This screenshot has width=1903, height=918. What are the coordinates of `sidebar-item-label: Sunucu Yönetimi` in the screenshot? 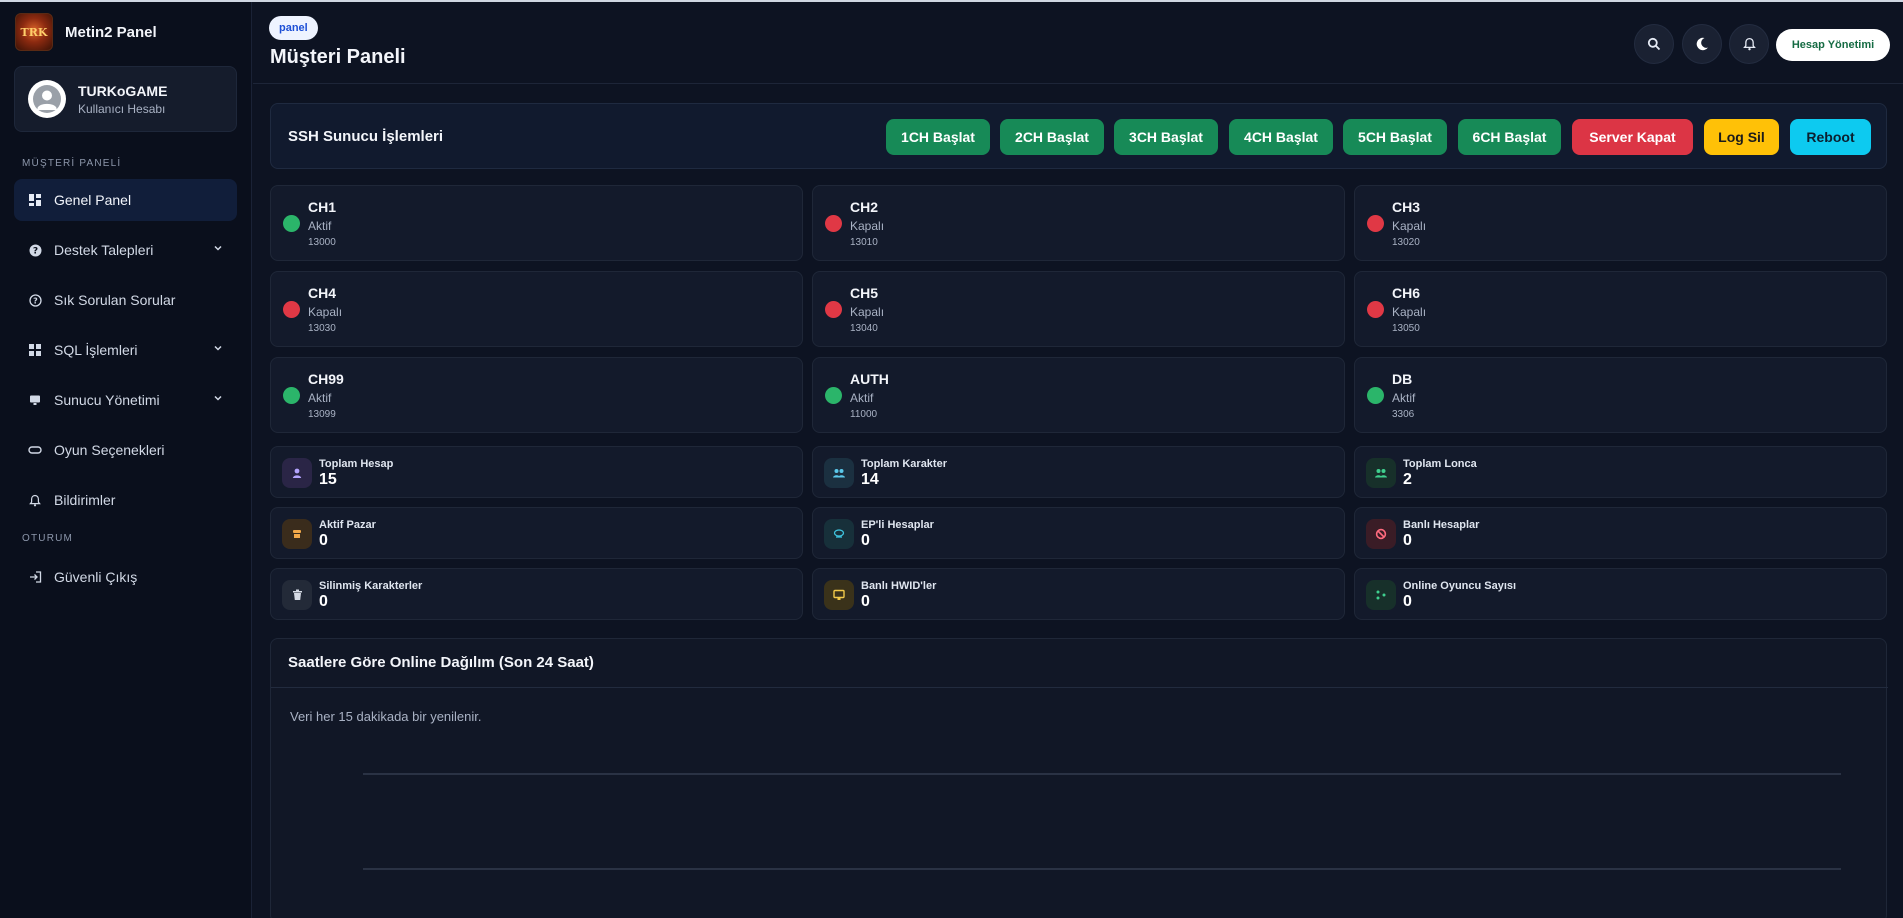 It's located at (107, 400).